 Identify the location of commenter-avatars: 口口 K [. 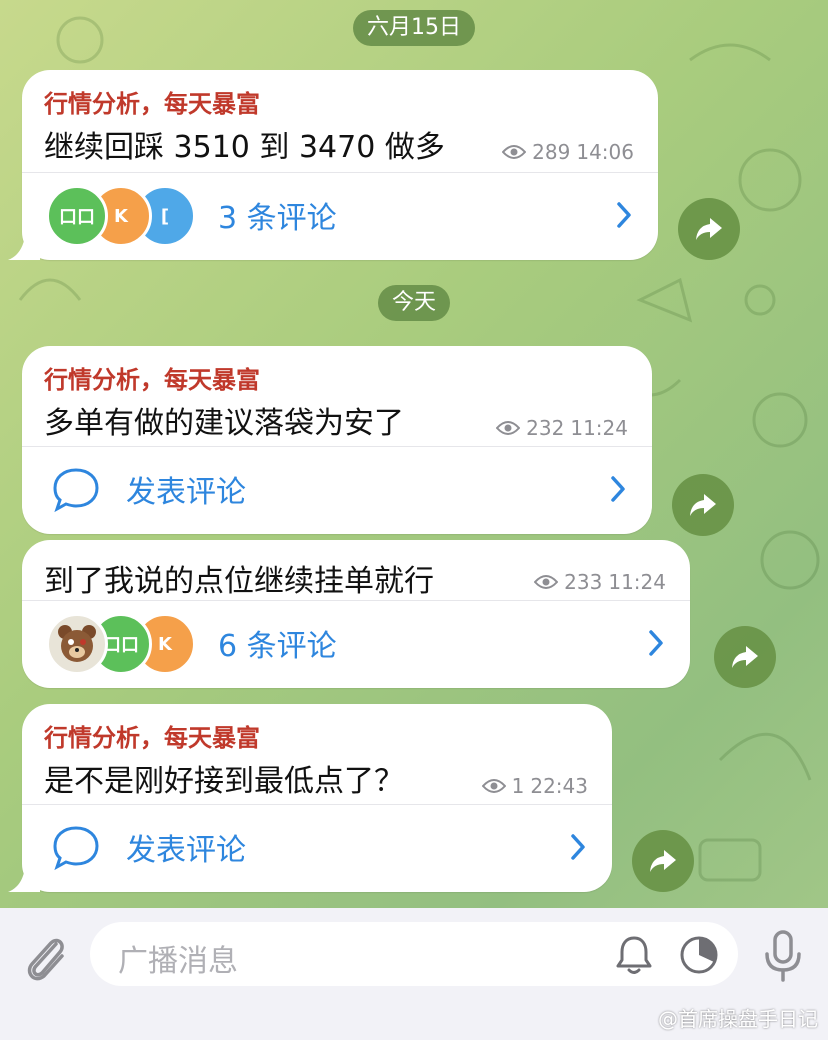
(121, 217).